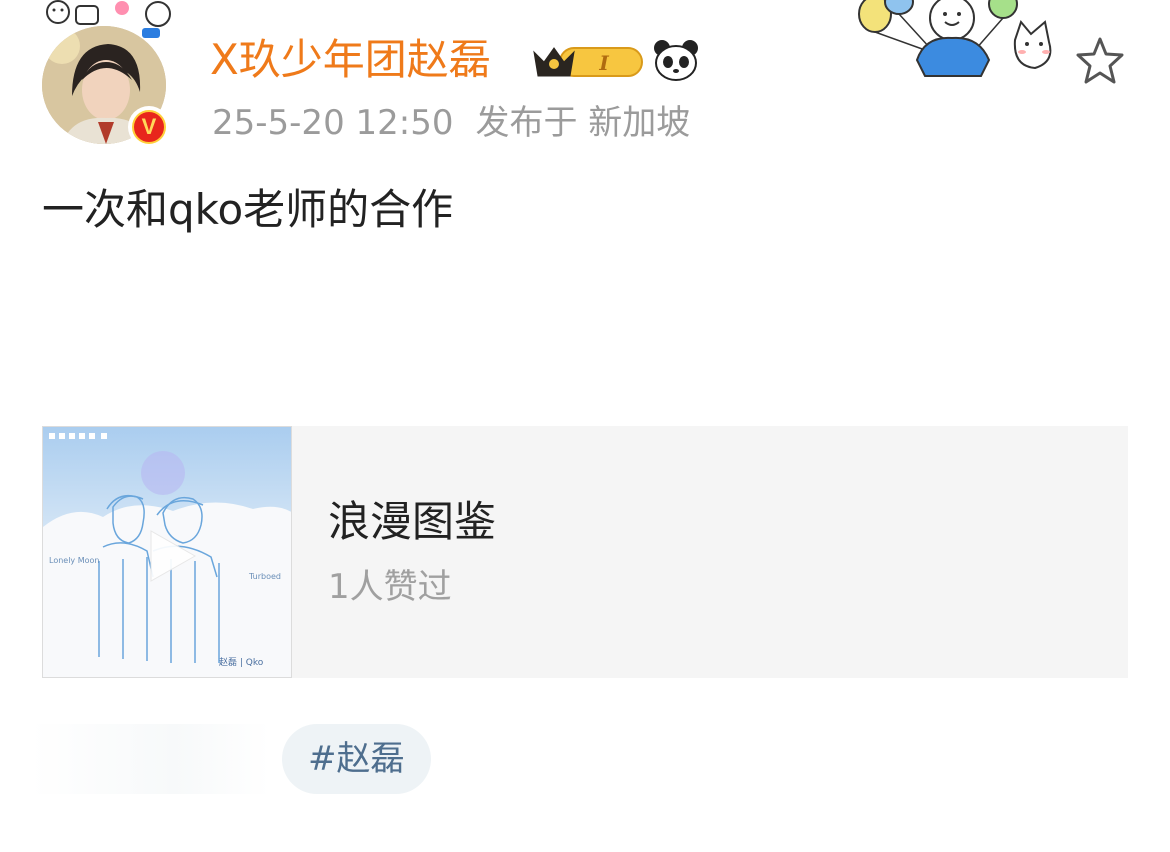  Describe the element at coordinates (356, 759) in the screenshot. I see `topic-tag: #赵磊` at that location.